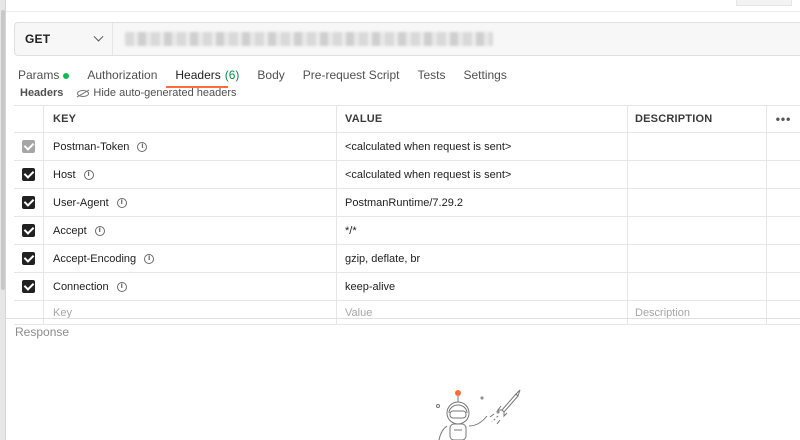 Image resolution: width=800 pixels, height=440 pixels. I want to click on eye-off-icon, so click(83, 93).